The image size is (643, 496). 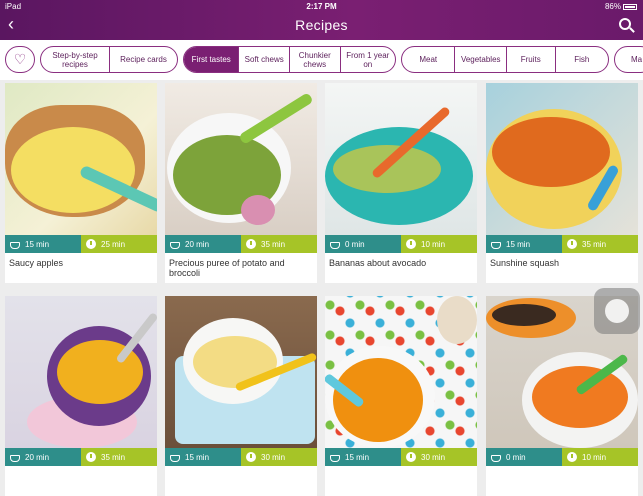 I want to click on food-type-group: Meat Vegetables Fruits Fish, so click(x=505, y=59).